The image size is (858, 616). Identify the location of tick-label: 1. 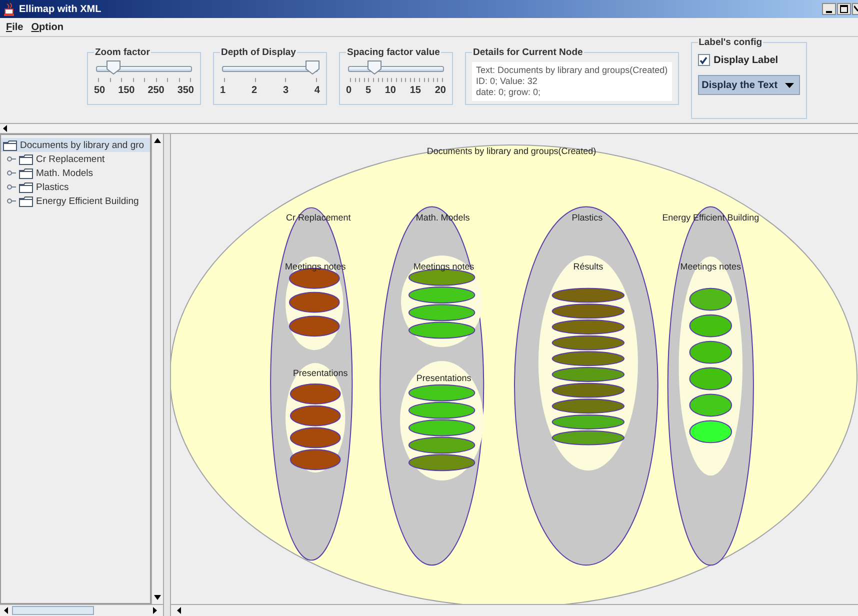
(223, 90).